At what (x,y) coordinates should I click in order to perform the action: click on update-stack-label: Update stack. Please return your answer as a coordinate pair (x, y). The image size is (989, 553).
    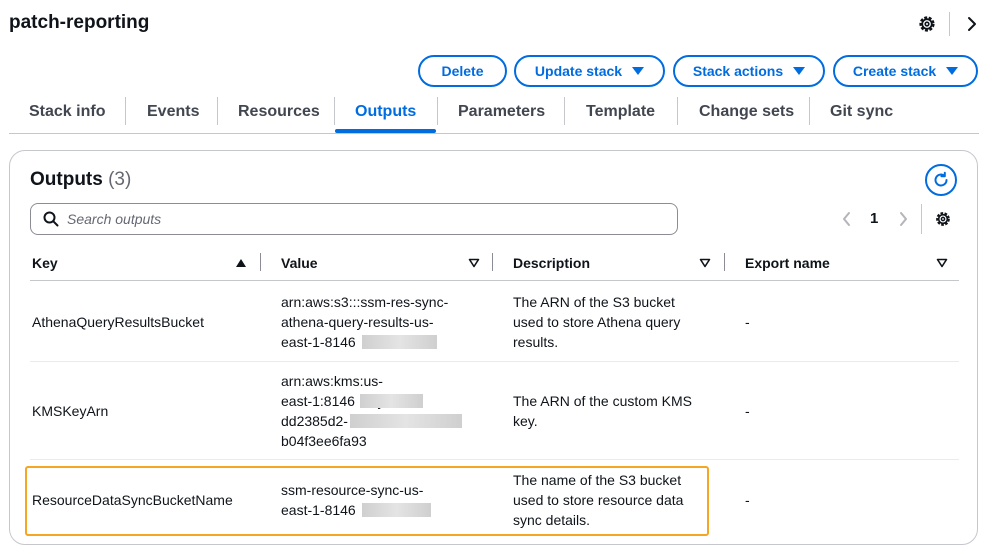
    Looking at the image, I should click on (578, 71).